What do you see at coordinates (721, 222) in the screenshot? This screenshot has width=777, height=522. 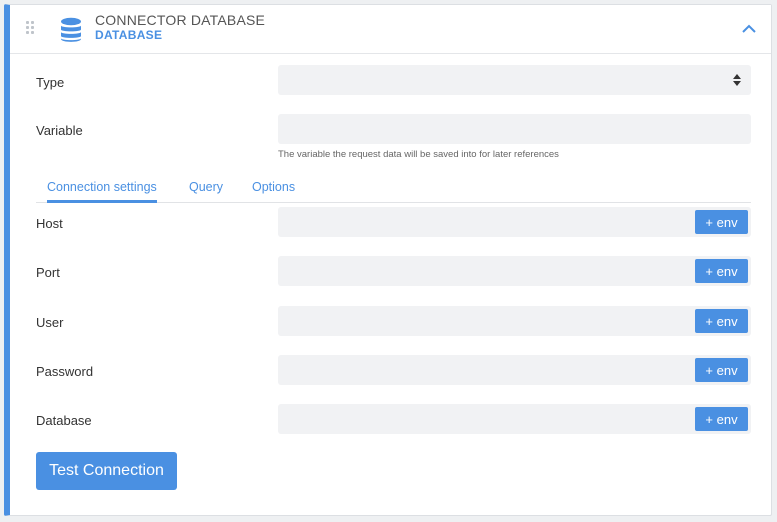 I see `host-env-button: + env` at bounding box center [721, 222].